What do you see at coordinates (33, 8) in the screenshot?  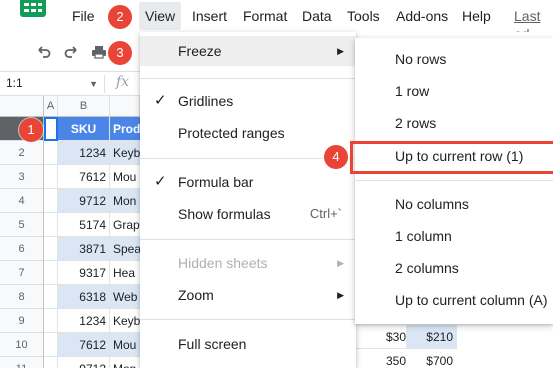 I see `sheets-logo-icon` at bounding box center [33, 8].